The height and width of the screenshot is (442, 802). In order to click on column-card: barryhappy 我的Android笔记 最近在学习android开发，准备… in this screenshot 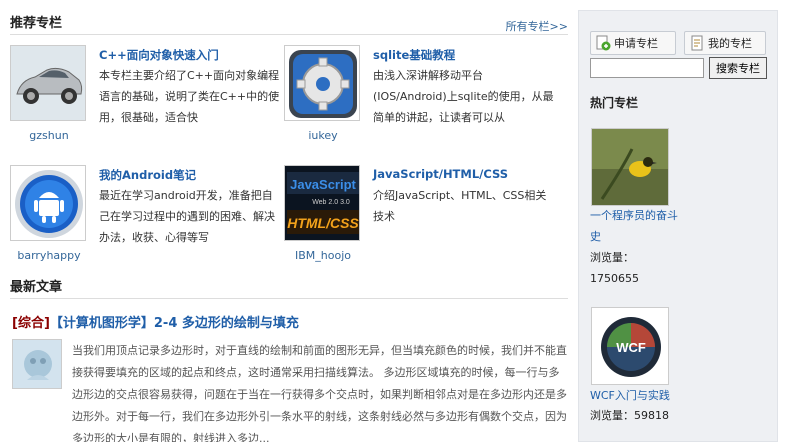, I will do `click(145, 222)`.